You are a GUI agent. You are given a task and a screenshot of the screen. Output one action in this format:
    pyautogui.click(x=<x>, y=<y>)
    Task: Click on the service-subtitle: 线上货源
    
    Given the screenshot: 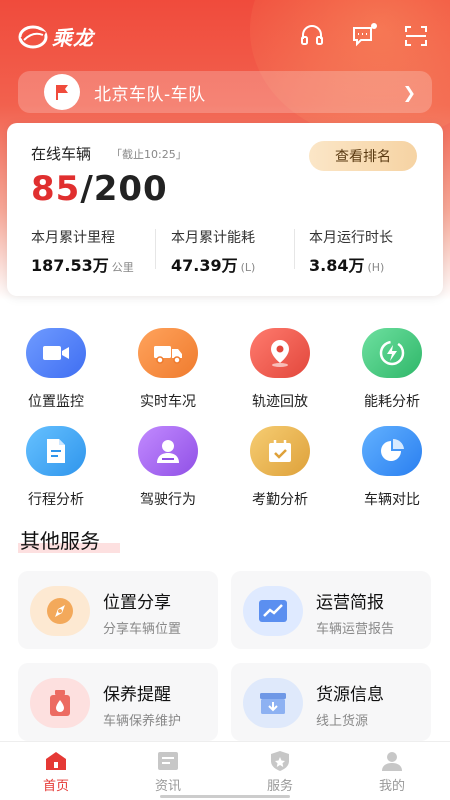 What is the action you would take?
    pyautogui.click(x=342, y=721)
    